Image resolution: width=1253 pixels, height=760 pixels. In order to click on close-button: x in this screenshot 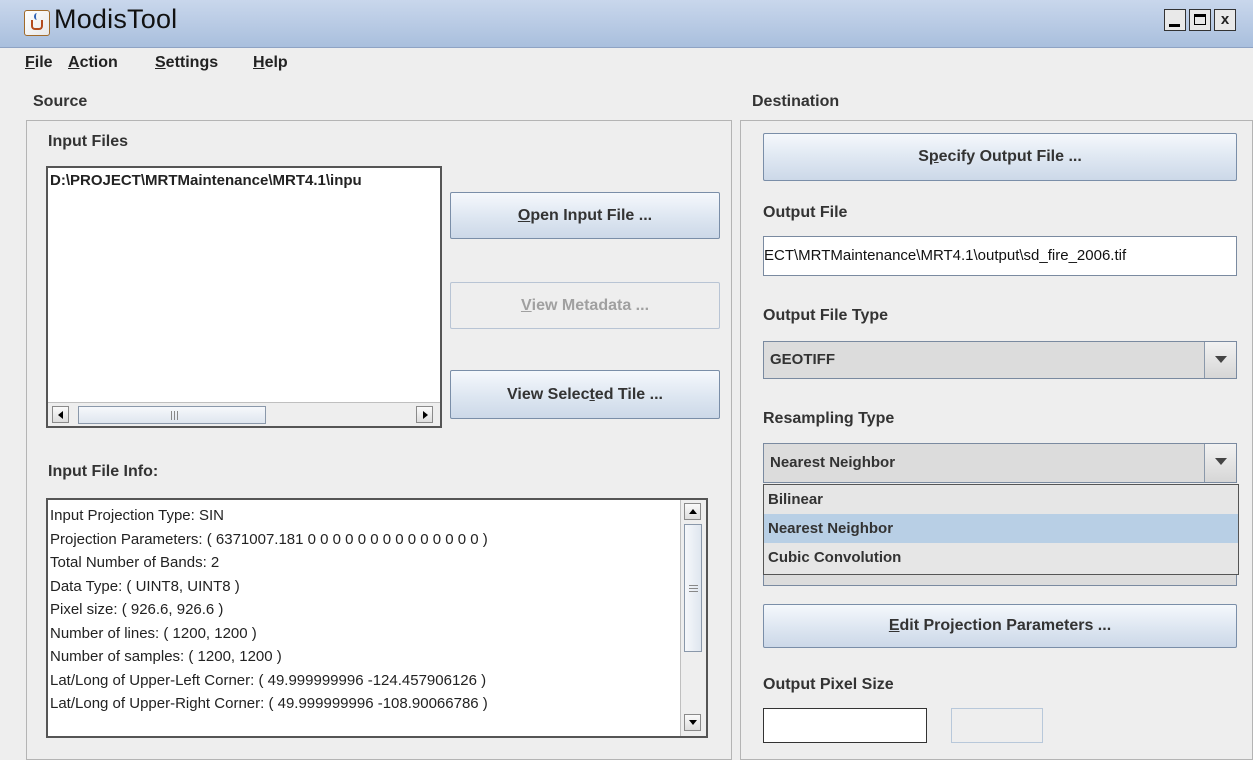, I will do `click(1225, 20)`.